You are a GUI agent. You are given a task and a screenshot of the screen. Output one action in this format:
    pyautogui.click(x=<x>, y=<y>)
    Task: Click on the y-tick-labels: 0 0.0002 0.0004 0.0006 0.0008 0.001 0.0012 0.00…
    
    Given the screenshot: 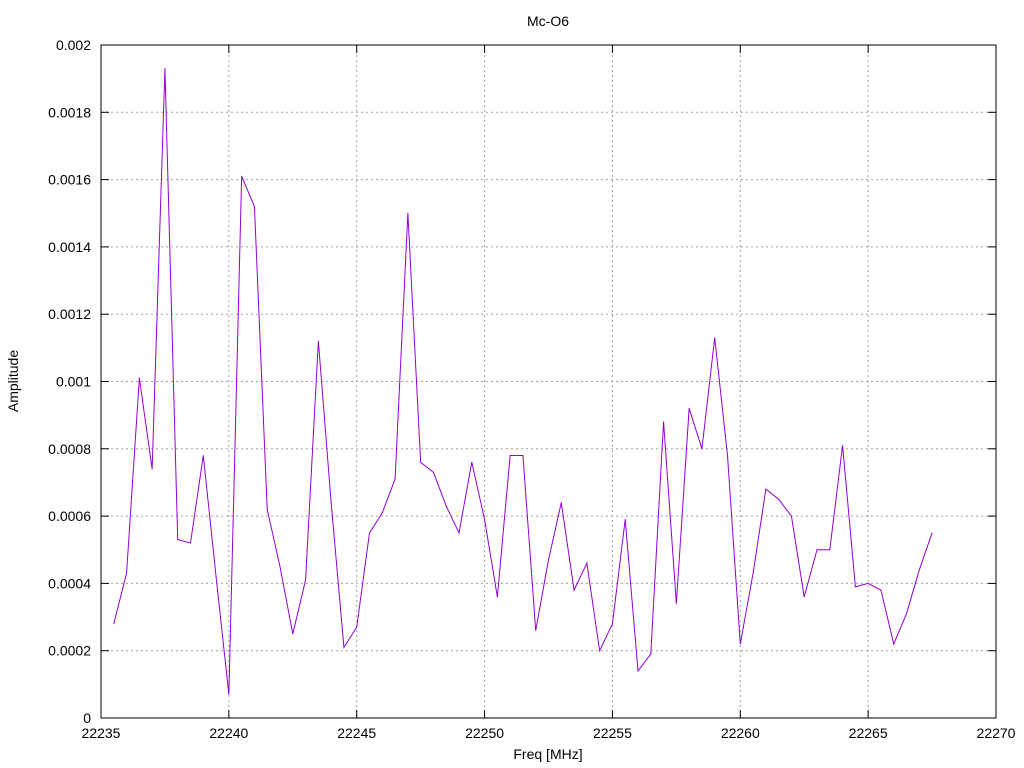 What is the action you would take?
    pyautogui.click(x=69, y=381)
    